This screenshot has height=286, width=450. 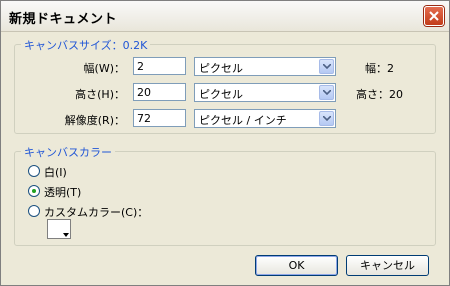 What do you see at coordinates (63, 19) in the screenshot?
I see `dialog-title: 新規ドキュメント` at bounding box center [63, 19].